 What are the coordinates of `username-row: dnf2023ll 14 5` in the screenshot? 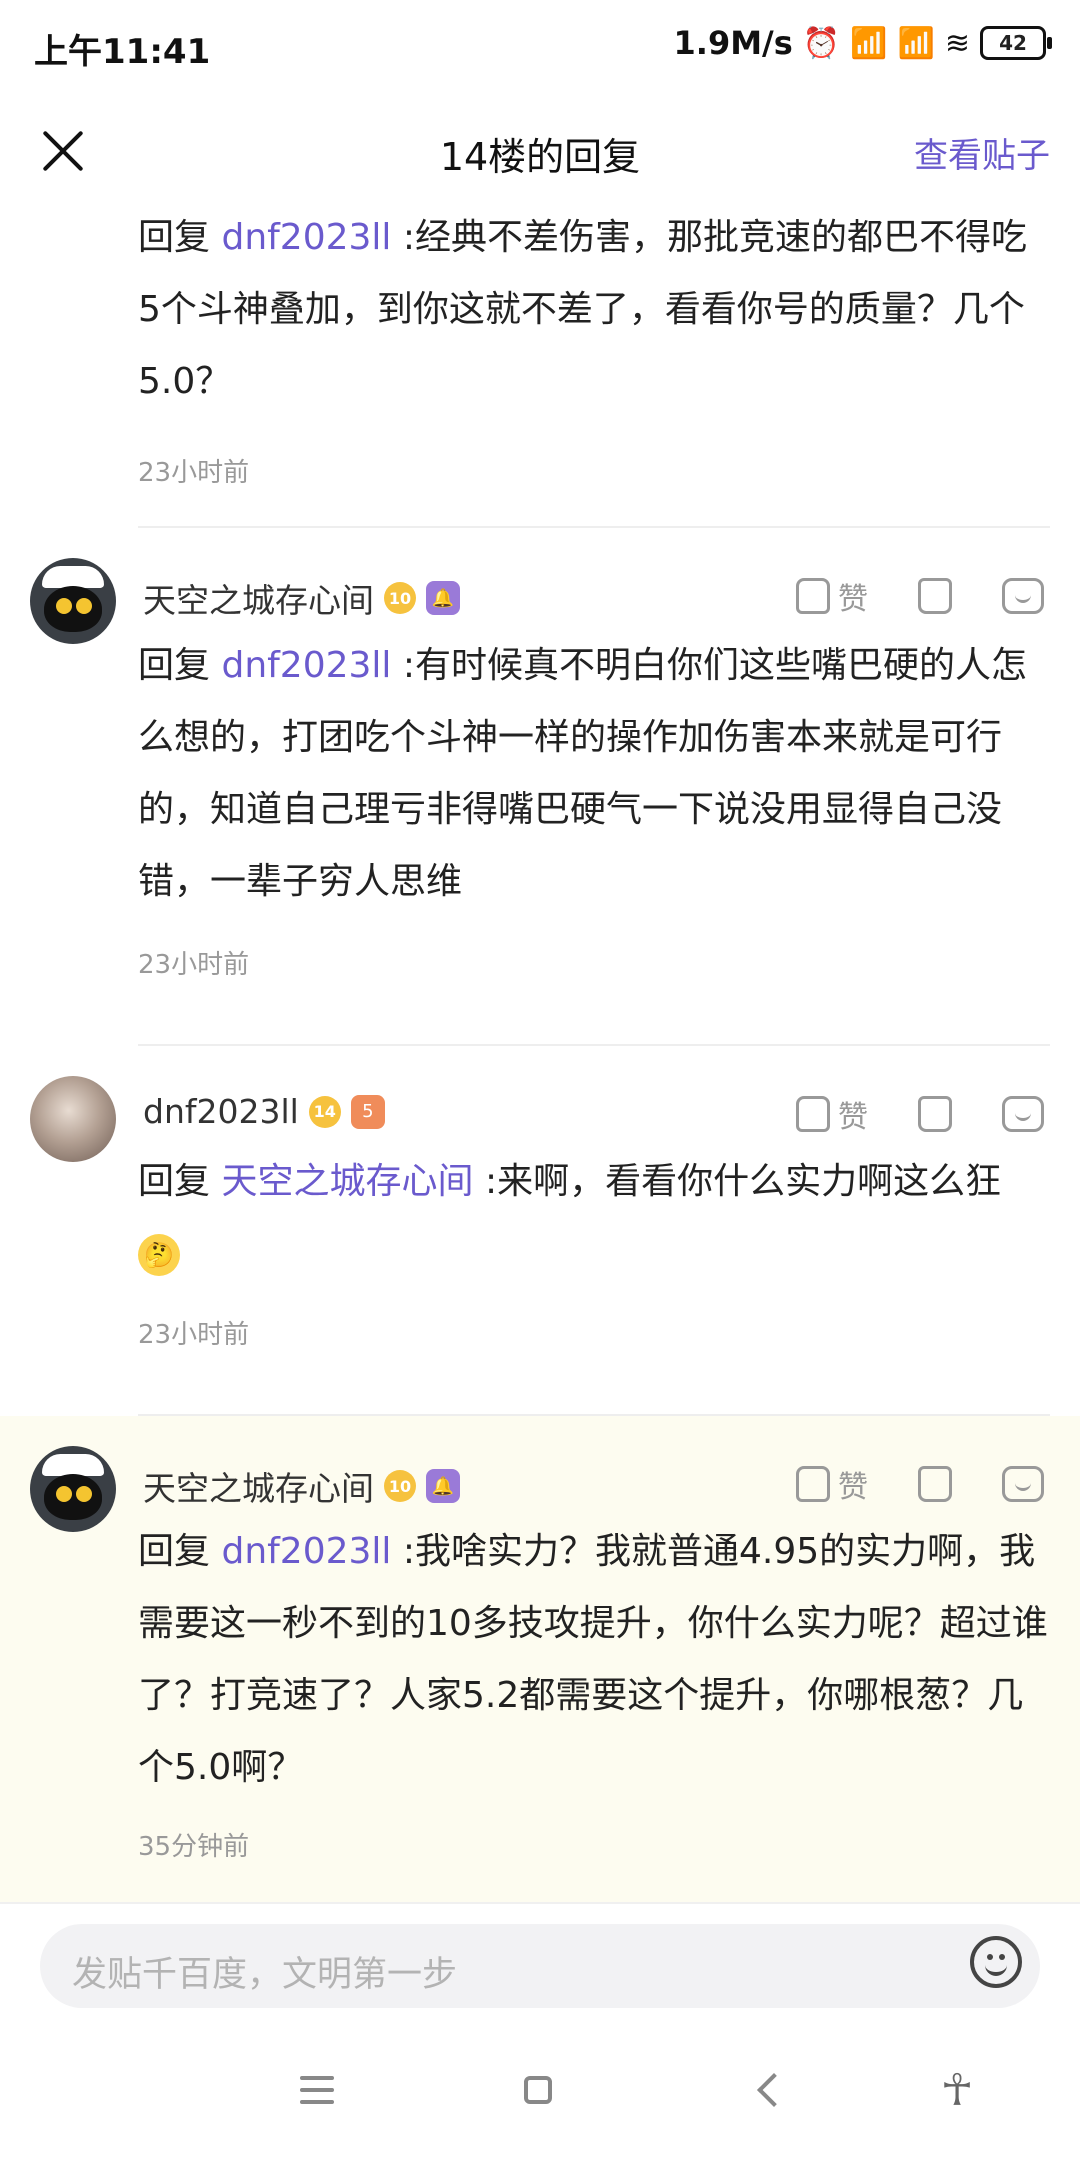 It's located at (264, 1111).